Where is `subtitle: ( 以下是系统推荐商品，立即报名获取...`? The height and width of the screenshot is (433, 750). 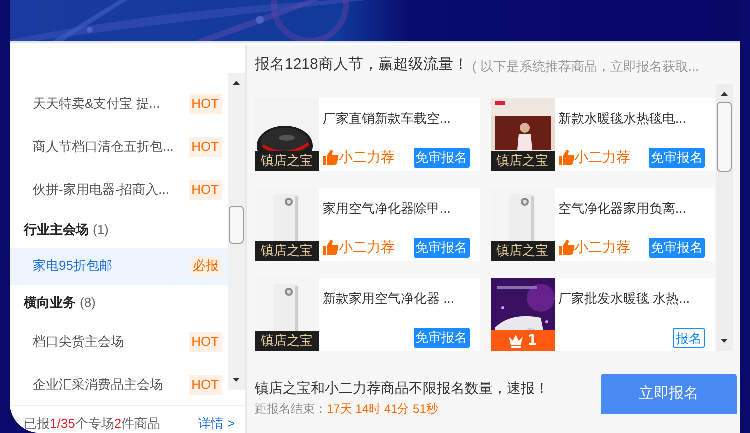 subtitle: ( 以下是系统推荐商品，立即报名获取... is located at coordinates (586, 67).